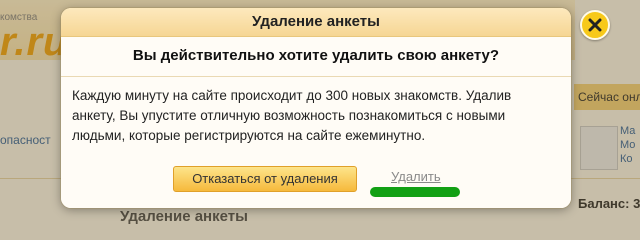  What do you see at coordinates (416, 176) in the screenshot?
I see `delete-link: Удалить` at bounding box center [416, 176].